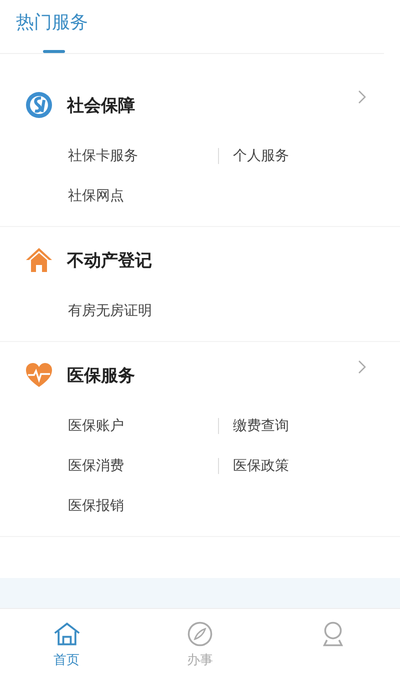 This screenshot has height=675, width=400. What do you see at coordinates (96, 506) in the screenshot?
I see `service-link: 医保报销` at bounding box center [96, 506].